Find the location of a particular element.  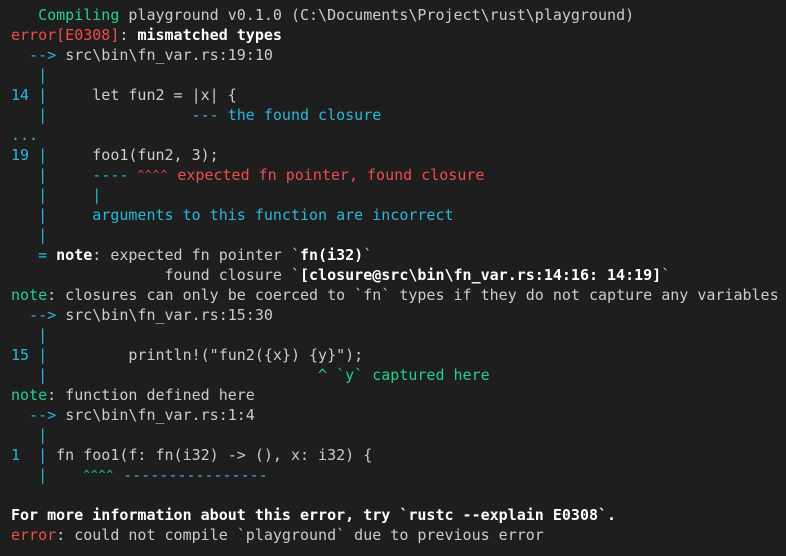

terminal-text: src\bin\fn_var.rs:19:10 is located at coordinates (169, 55).